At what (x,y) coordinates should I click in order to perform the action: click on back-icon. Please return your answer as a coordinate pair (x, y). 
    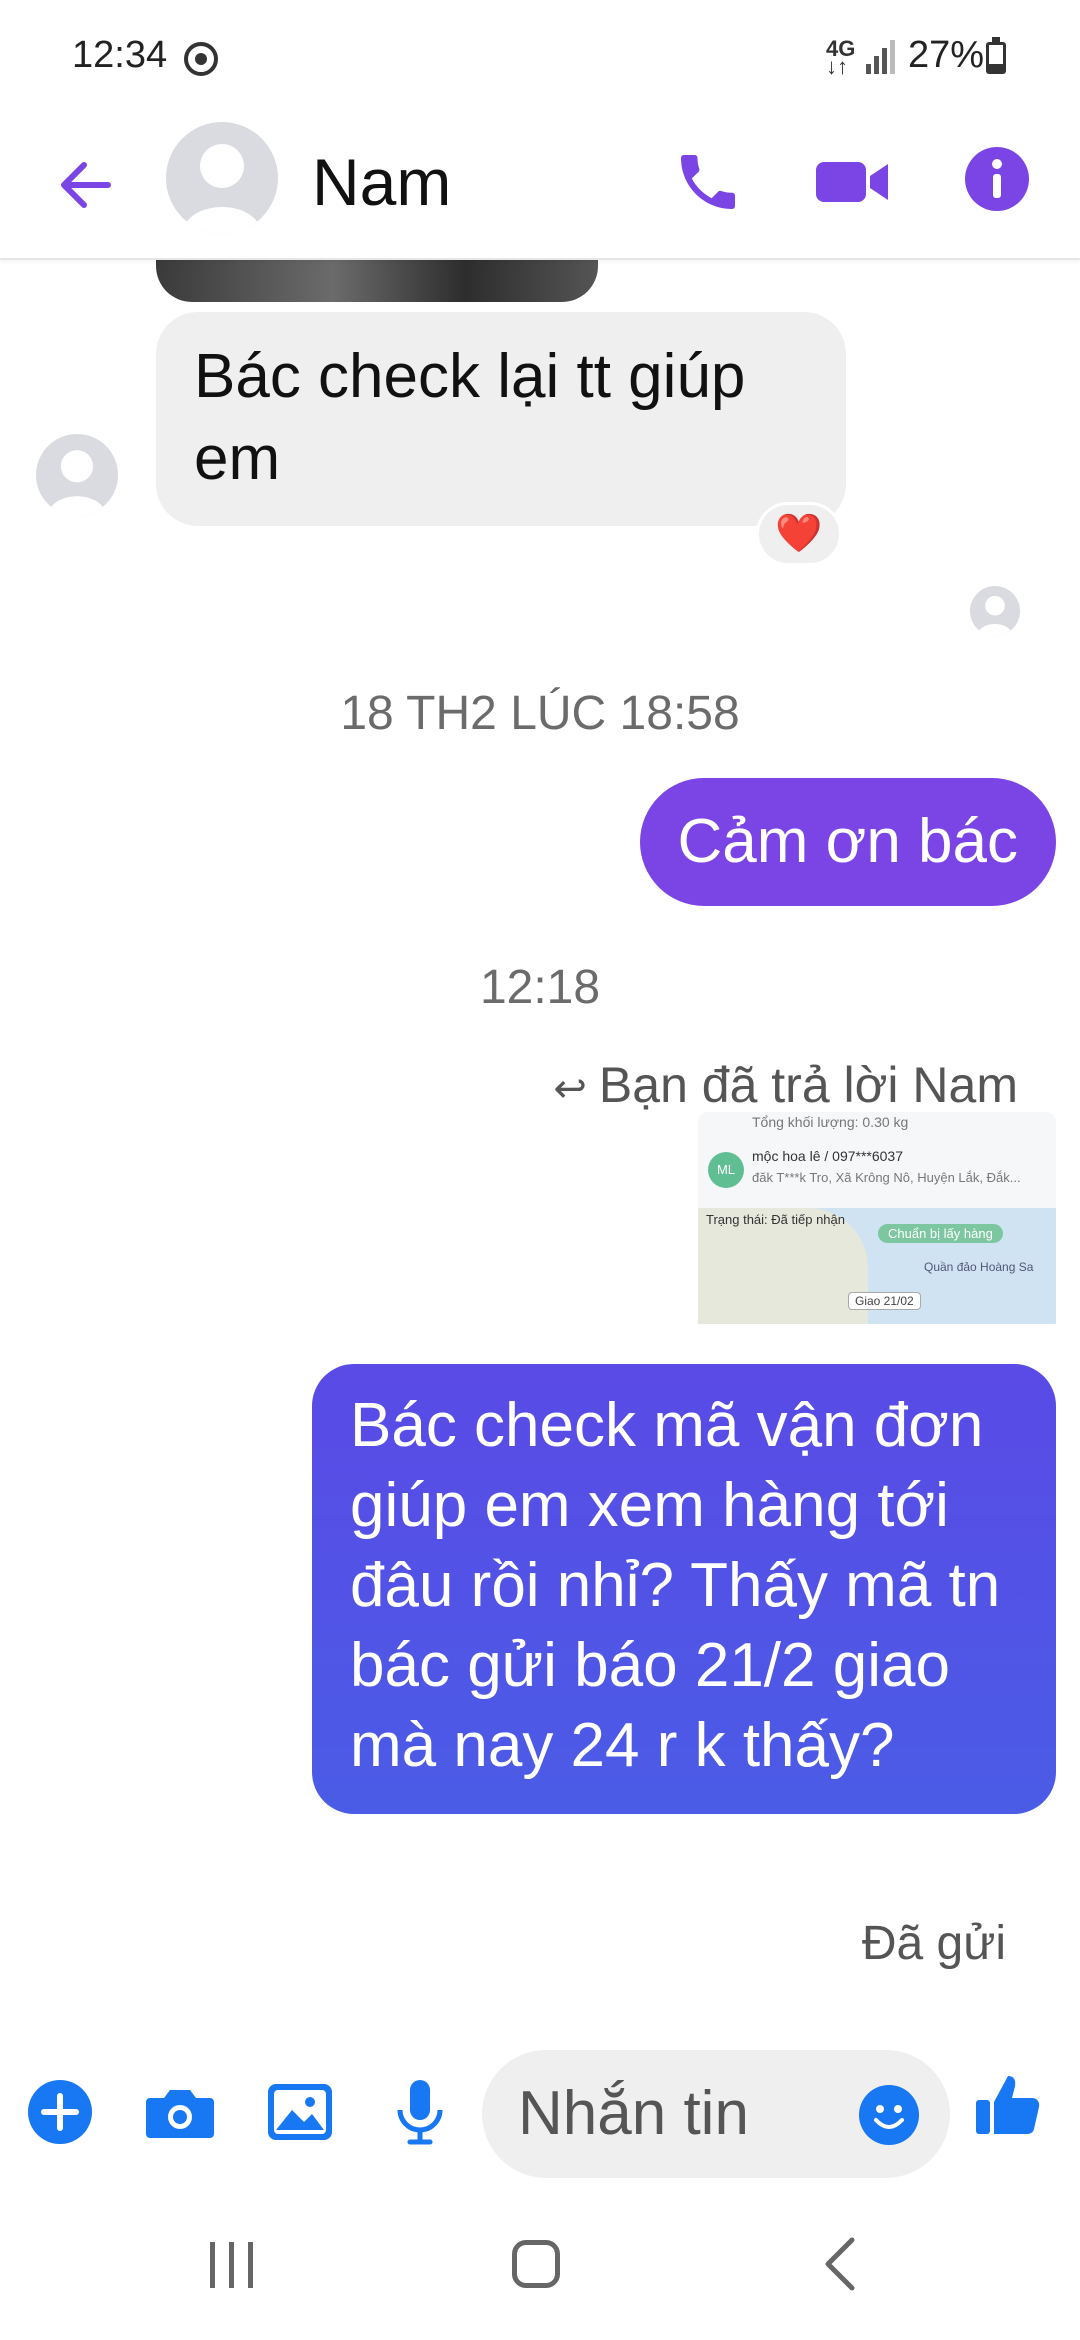
    Looking at the image, I should click on (840, 2264).